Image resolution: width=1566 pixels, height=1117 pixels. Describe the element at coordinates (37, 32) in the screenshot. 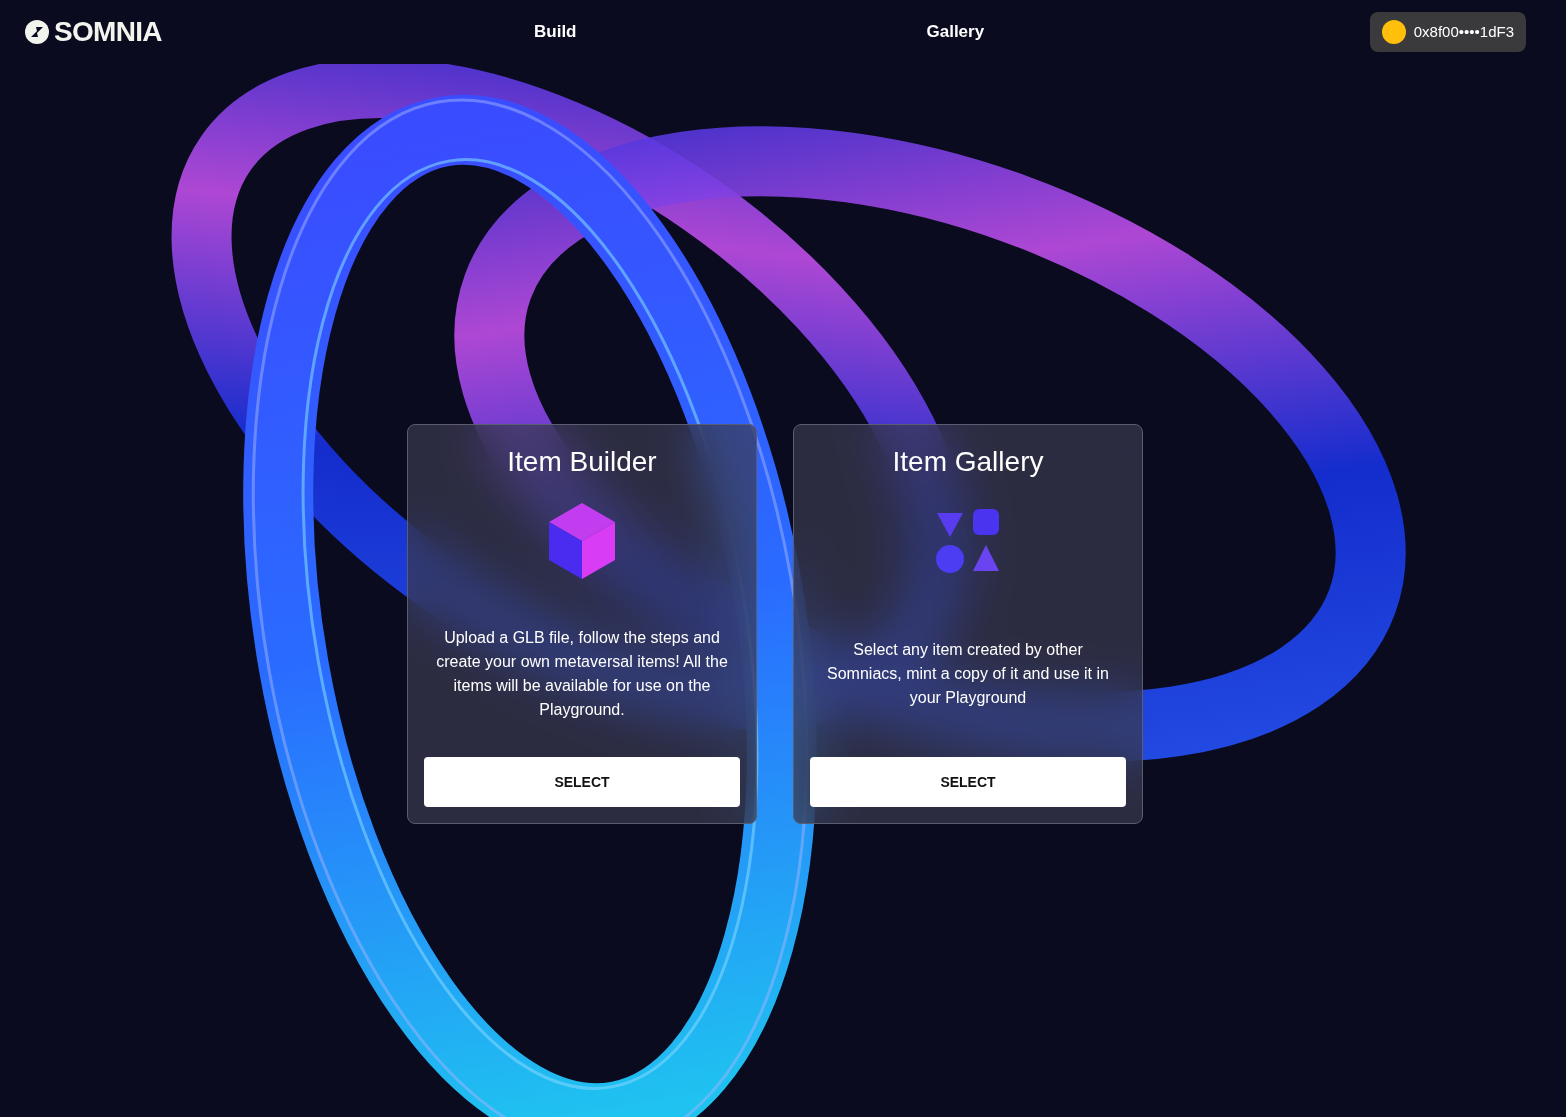

I see `logo-icon` at that location.